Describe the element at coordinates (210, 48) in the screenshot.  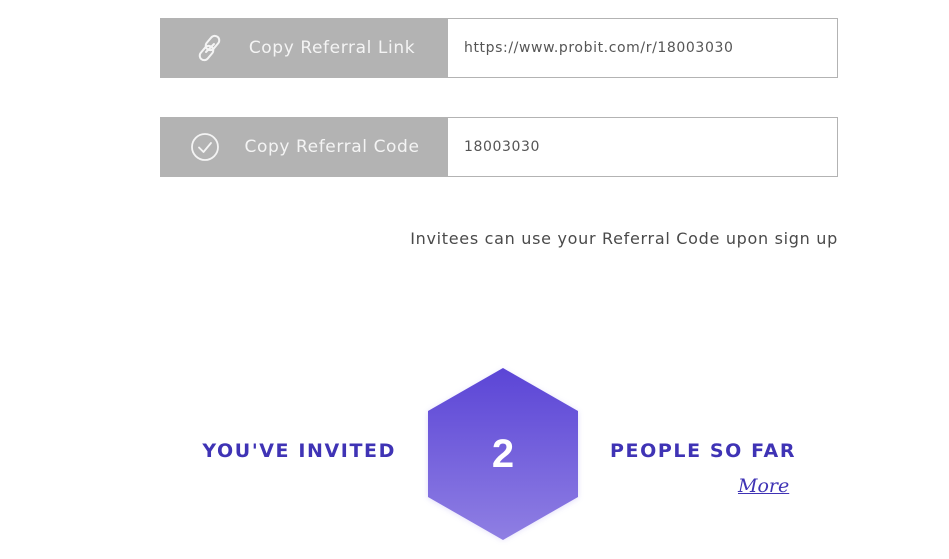
I see `link-icon` at that location.